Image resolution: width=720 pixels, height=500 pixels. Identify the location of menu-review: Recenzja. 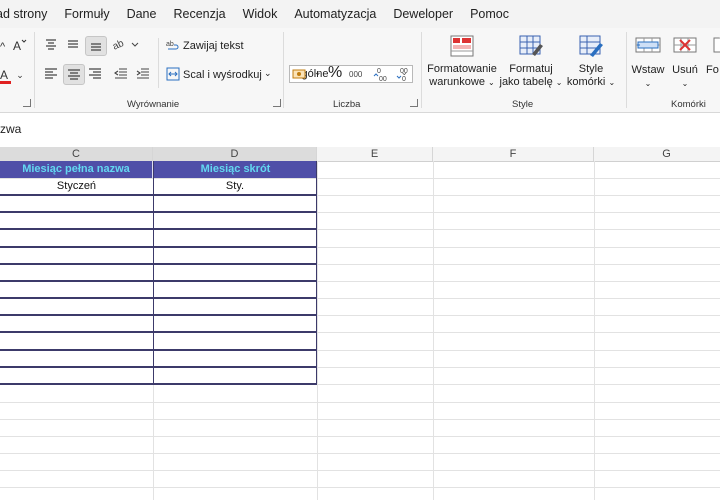
(199, 14).